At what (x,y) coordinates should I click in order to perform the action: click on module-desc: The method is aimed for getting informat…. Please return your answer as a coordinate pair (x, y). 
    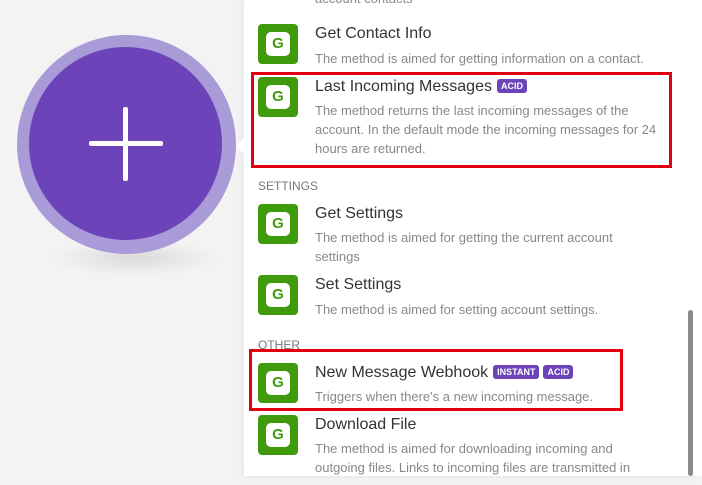
    Looking at the image, I should click on (479, 58).